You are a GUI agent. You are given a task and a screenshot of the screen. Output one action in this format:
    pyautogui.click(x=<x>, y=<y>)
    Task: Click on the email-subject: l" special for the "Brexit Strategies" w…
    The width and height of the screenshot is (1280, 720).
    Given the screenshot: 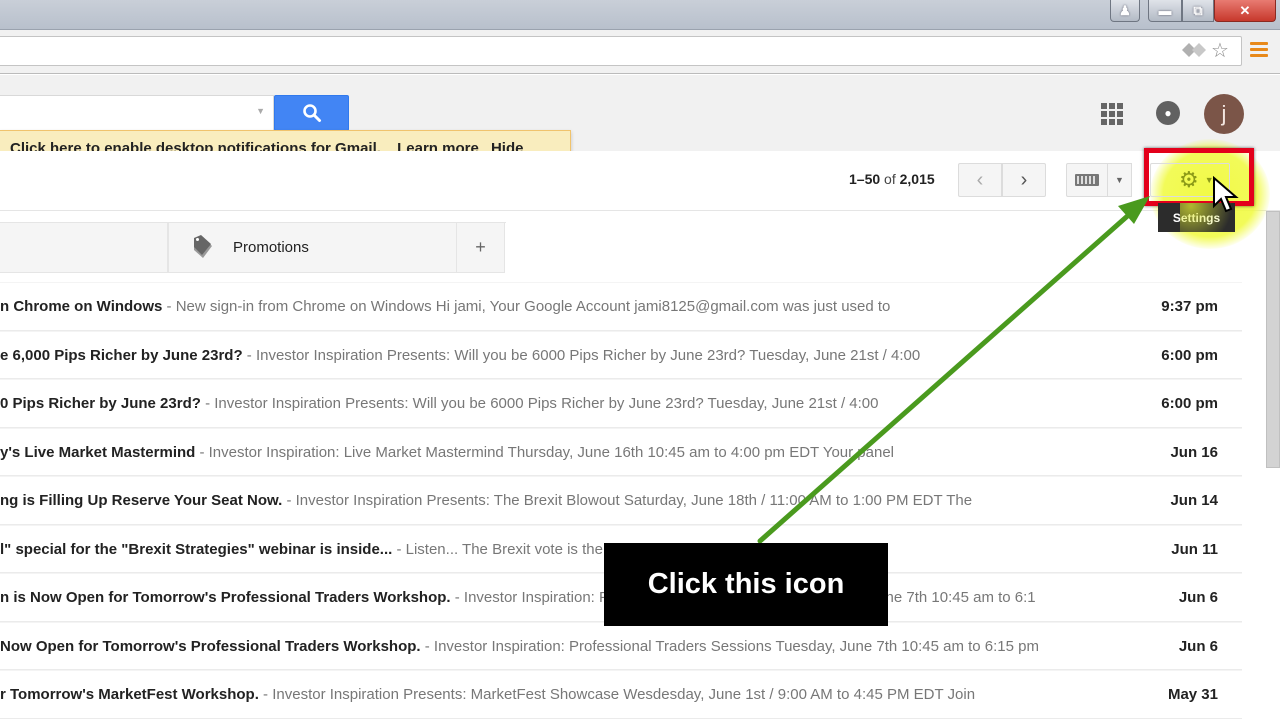 What is the action you would take?
    pyautogui.click(x=196, y=549)
    